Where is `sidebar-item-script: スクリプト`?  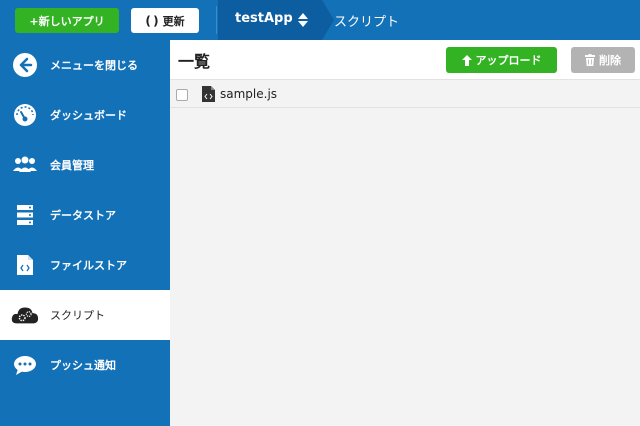
sidebar-item-script: スクリプト is located at coordinates (85, 315).